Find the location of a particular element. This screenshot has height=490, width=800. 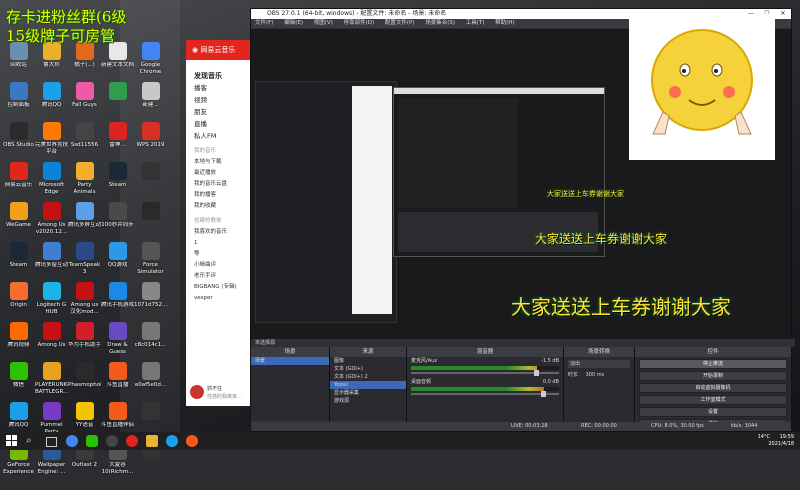

desktop-icon-label: 控制面板 is located at coordinates (18, 105).